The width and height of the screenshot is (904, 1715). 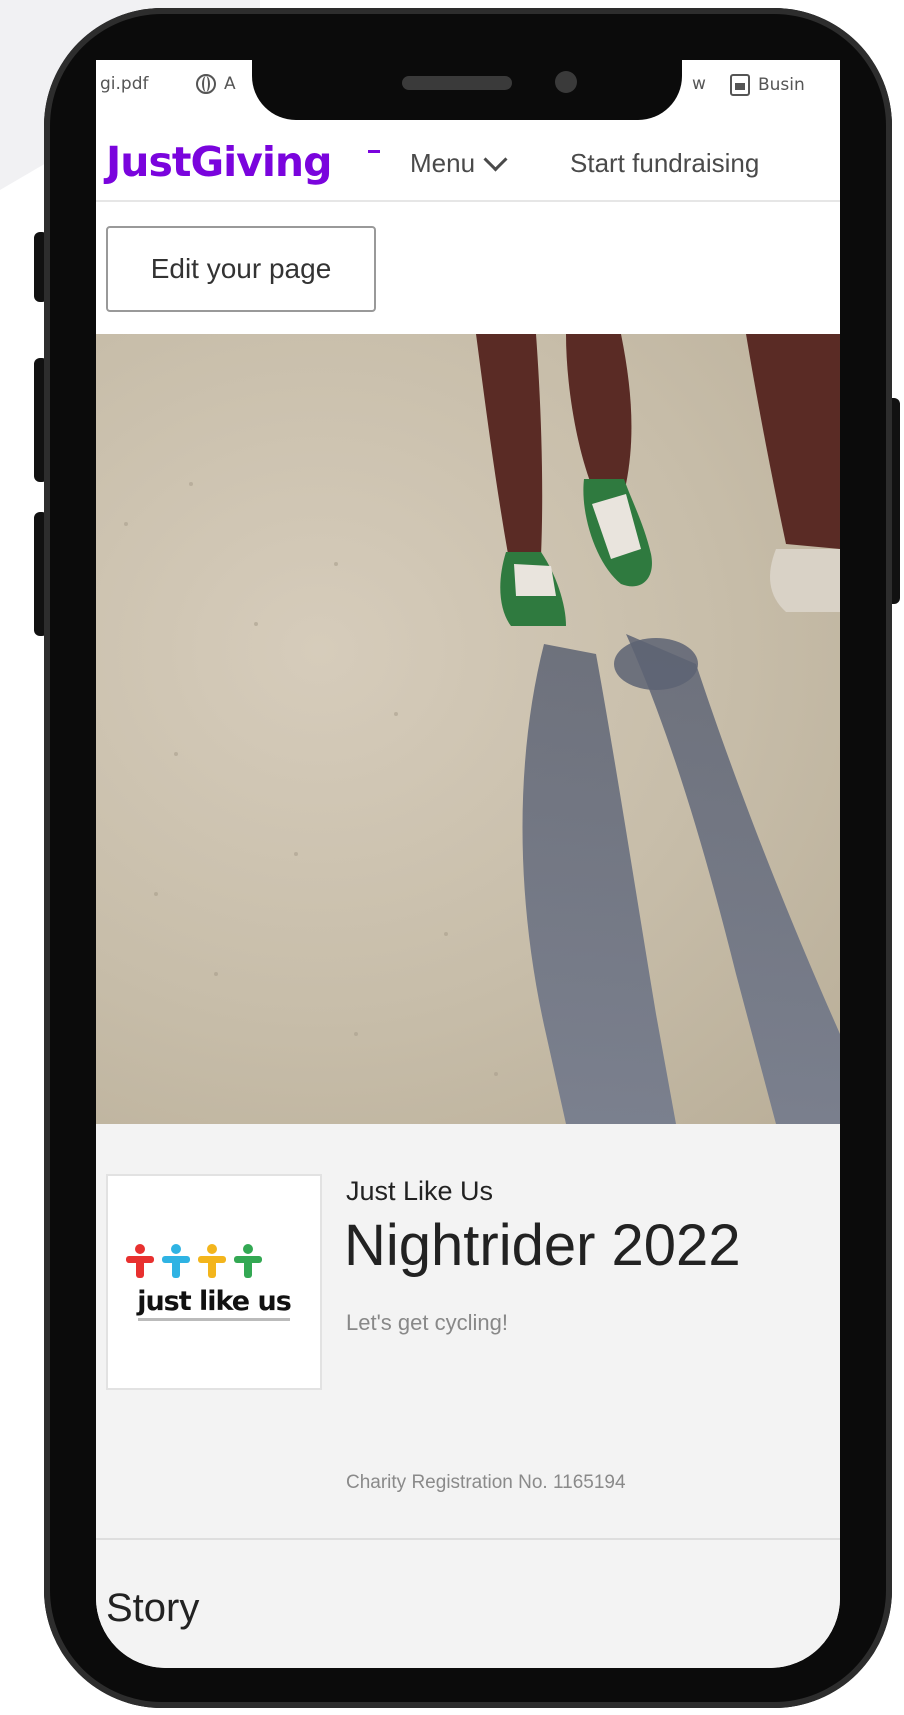 I want to click on bookmark-label: Busin, so click(x=781, y=85).